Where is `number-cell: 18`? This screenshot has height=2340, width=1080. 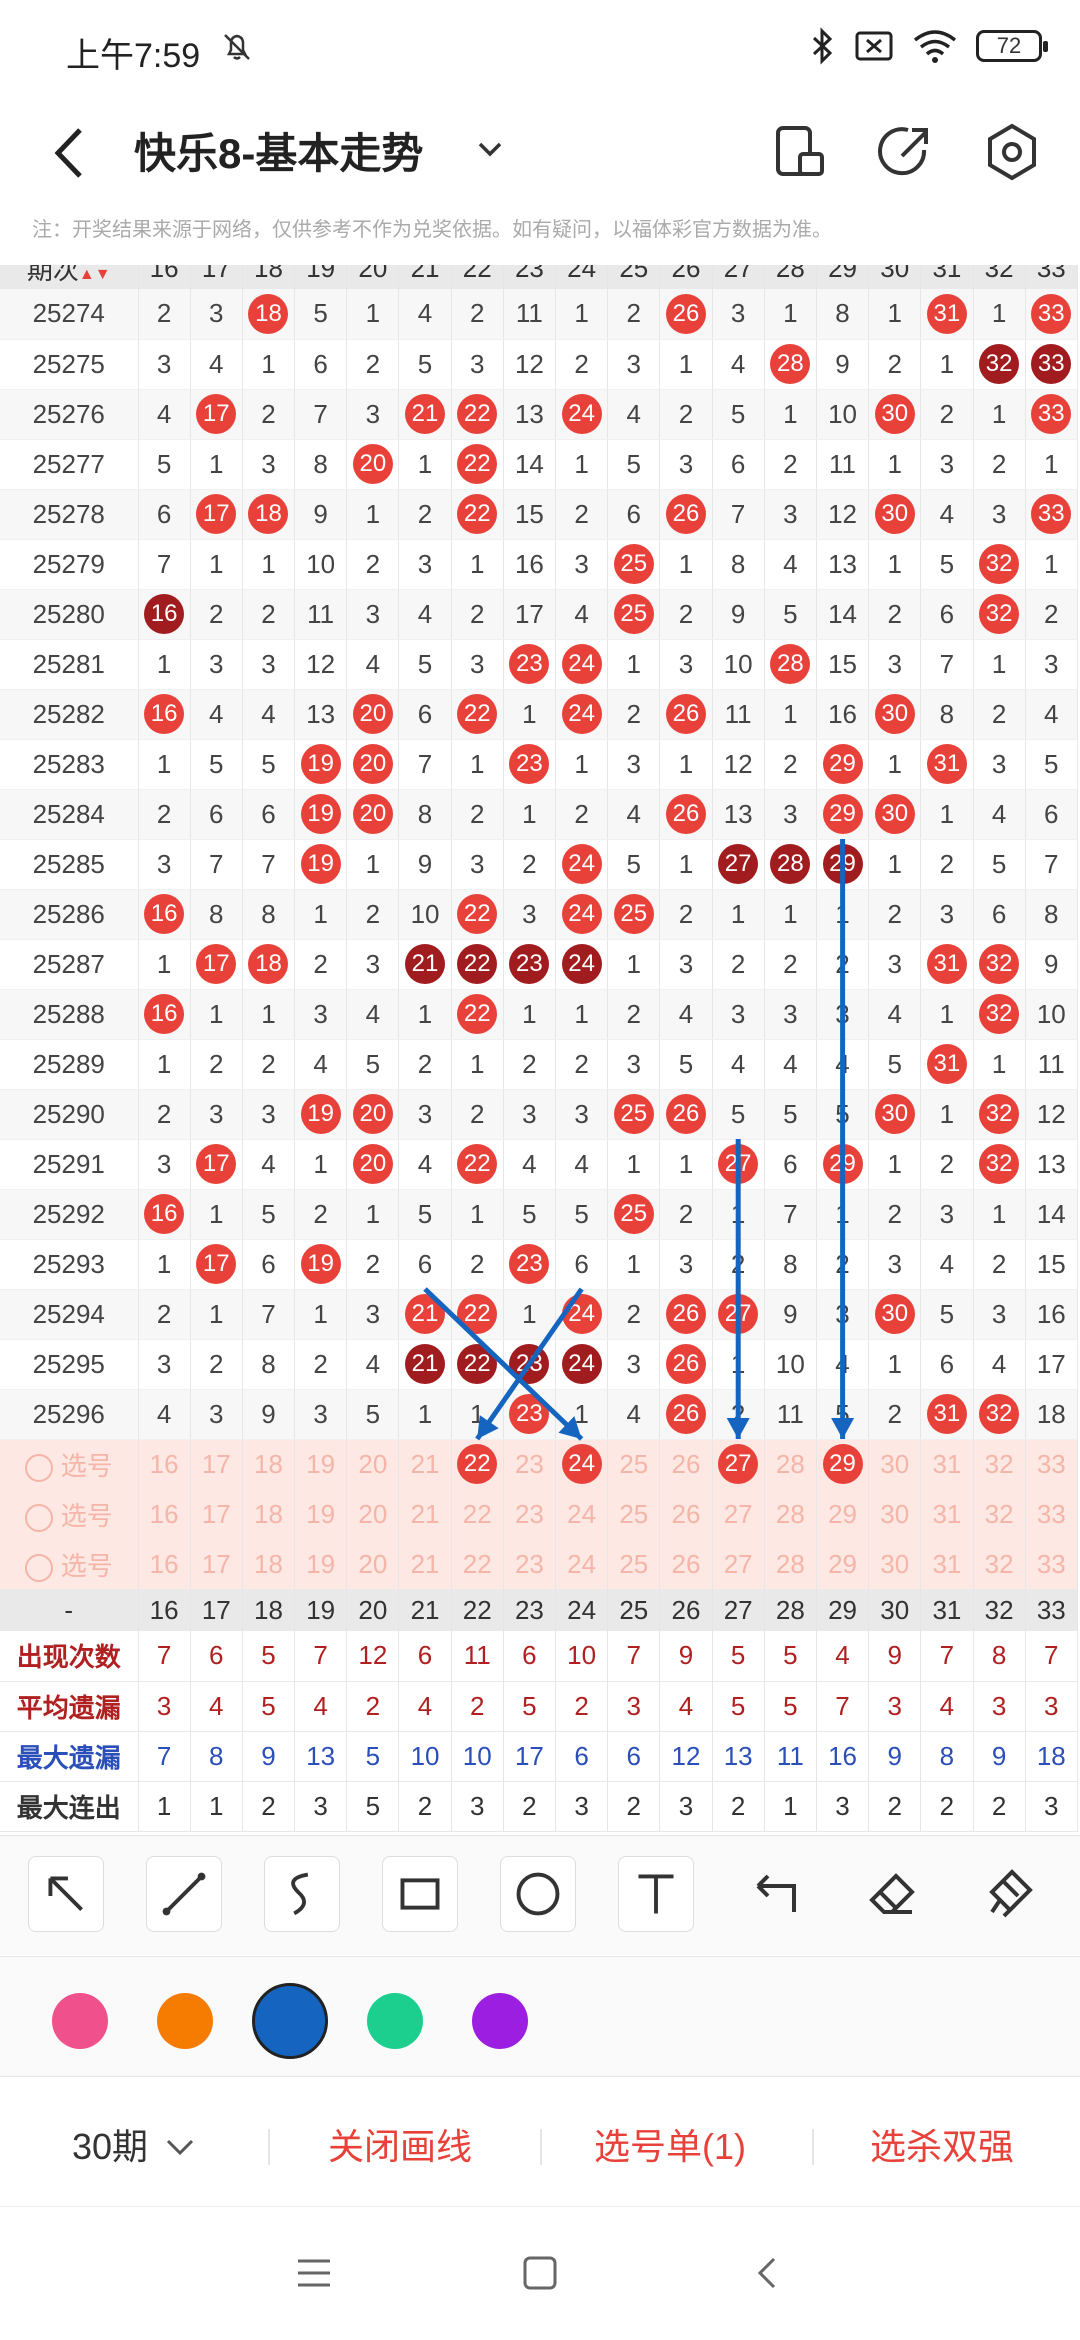
number-cell: 18 is located at coordinates (269, 964).